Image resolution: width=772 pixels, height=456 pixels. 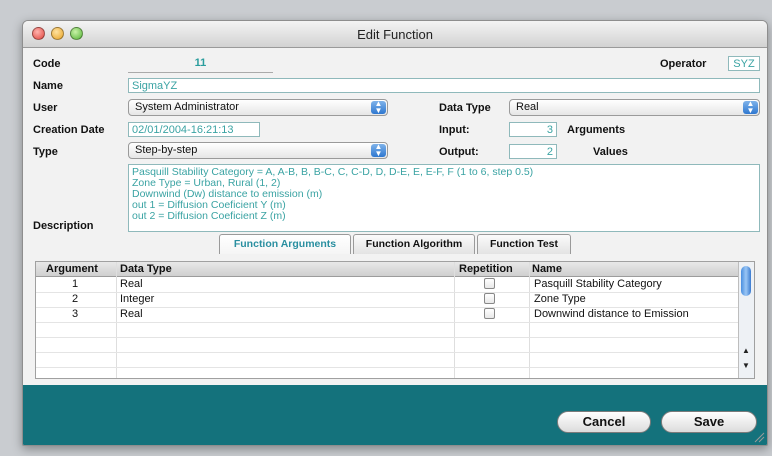 I want to click on cancel-button: Cancel, so click(x=604, y=422).